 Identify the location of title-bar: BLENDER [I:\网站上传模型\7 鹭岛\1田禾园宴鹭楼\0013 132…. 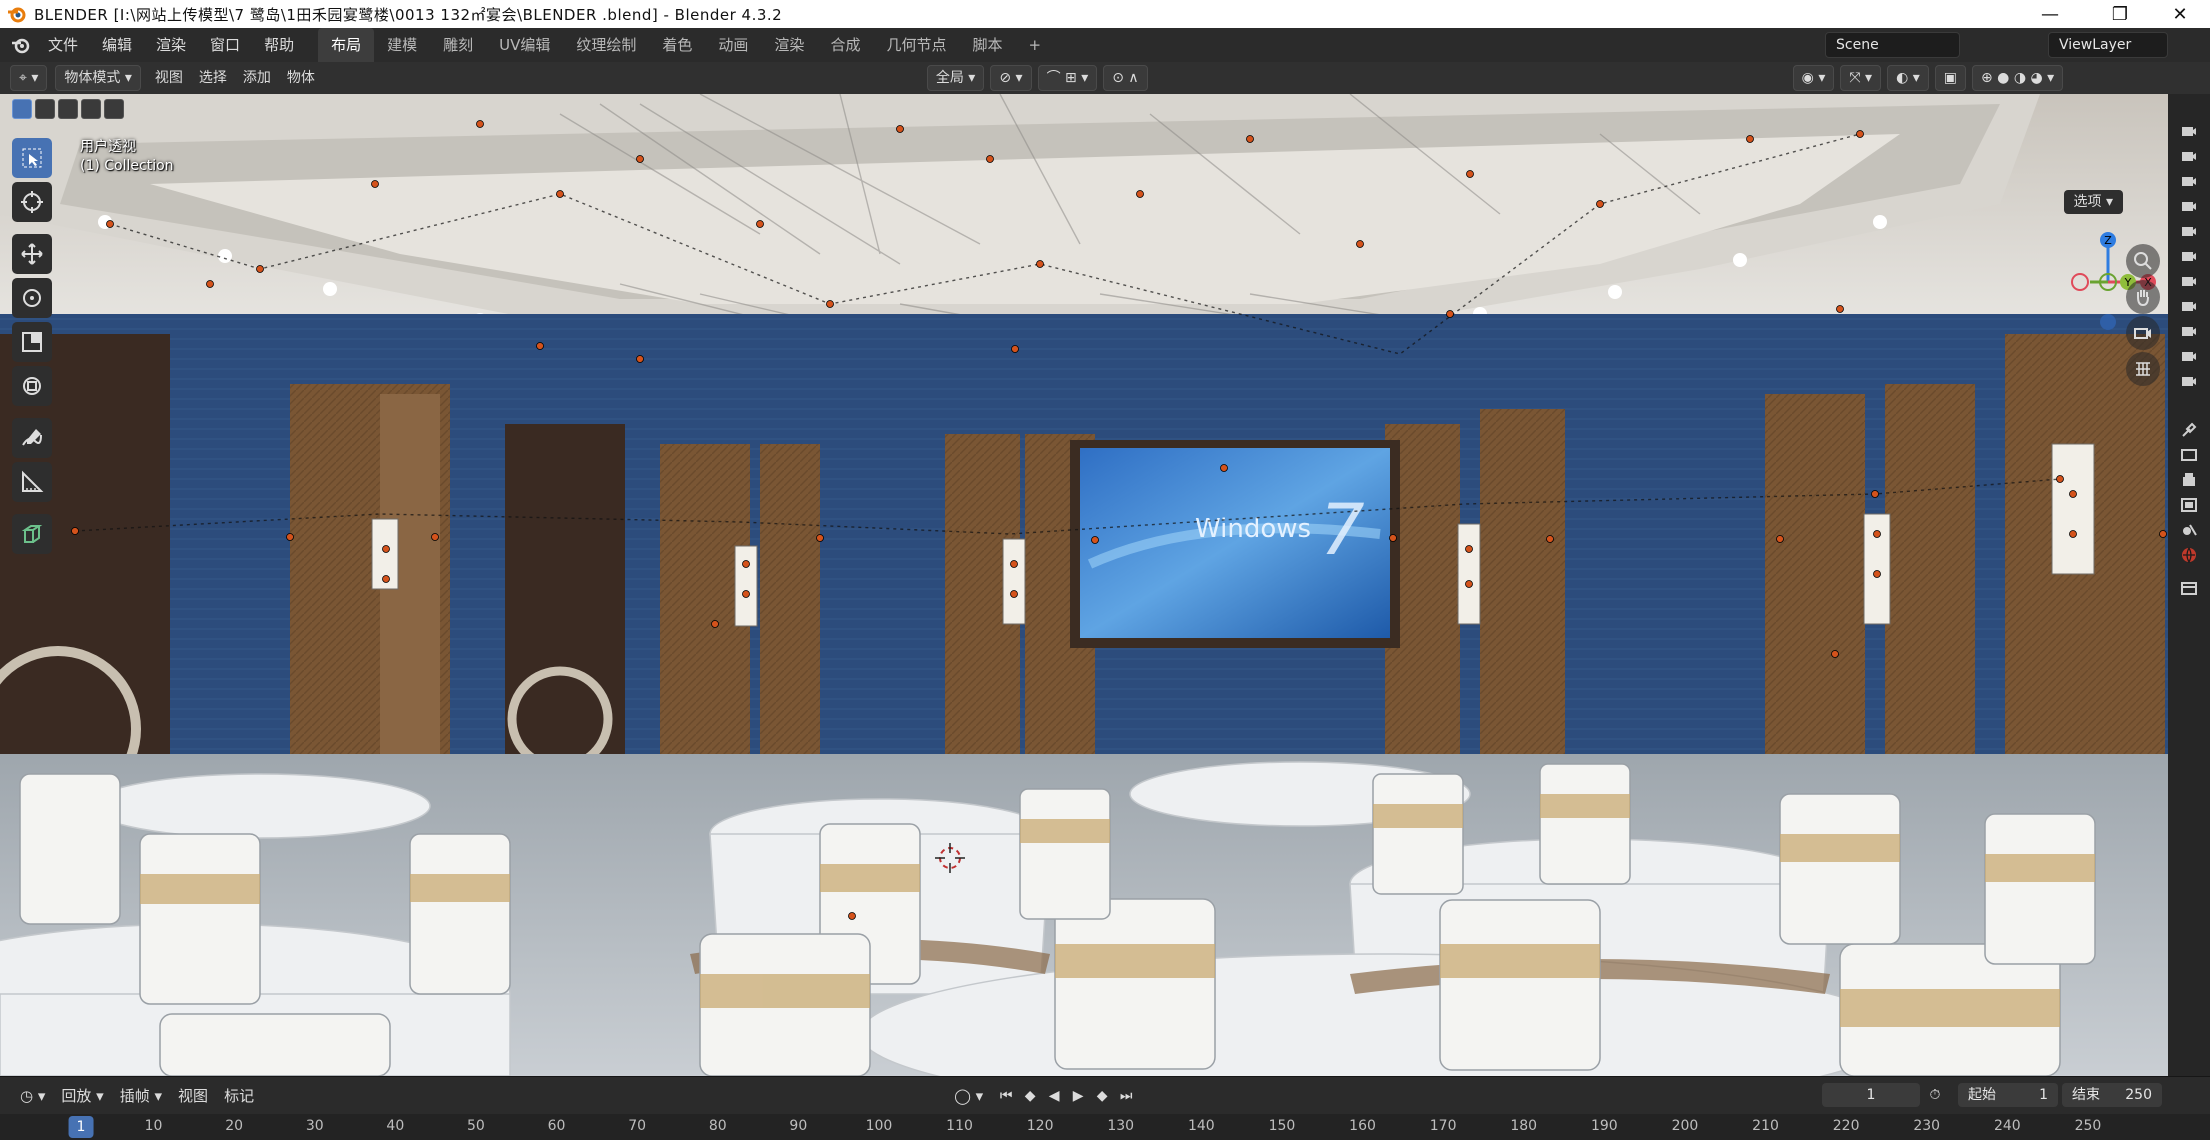
(1105, 14).